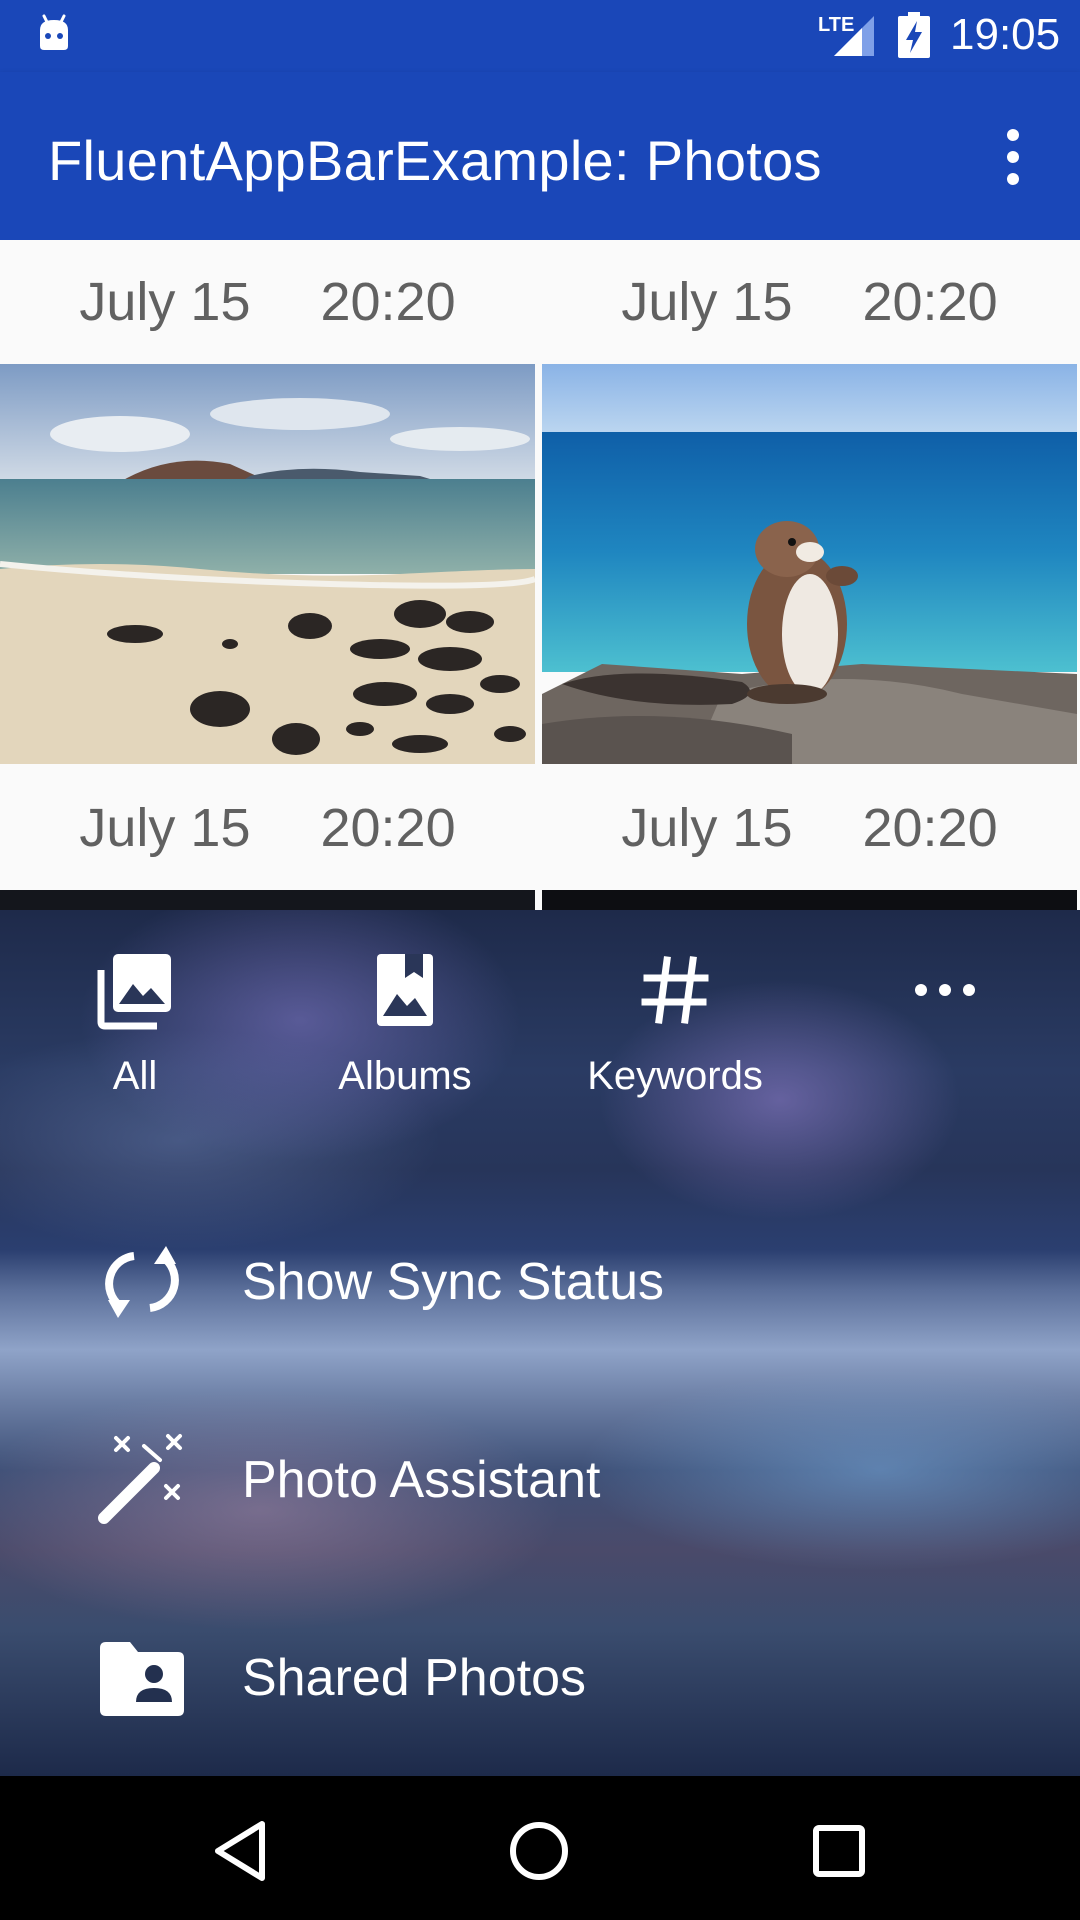 Image resolution: width=1080 pixels, height=1920 pixels. What do you see at coordinates (945, 1050) in the screenshot?
I see `tab-more` at bounding box center [945, 1050].